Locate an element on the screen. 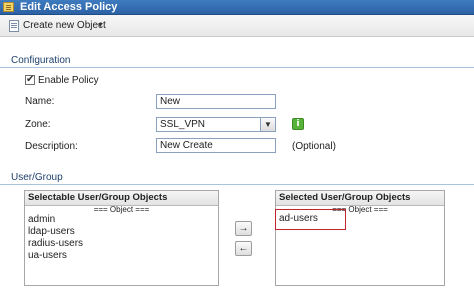 Image resolution: width=474 pixels, height=290 pixels. name-input: New is located at coordinates (216, 101).